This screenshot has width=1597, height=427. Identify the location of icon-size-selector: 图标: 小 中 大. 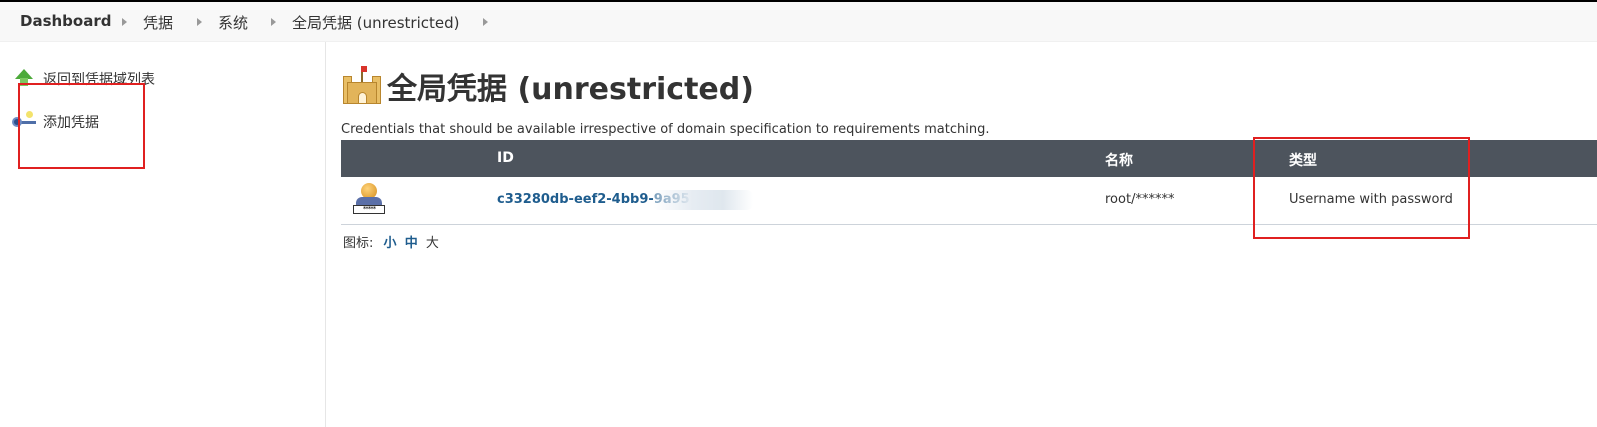
(393, 241).